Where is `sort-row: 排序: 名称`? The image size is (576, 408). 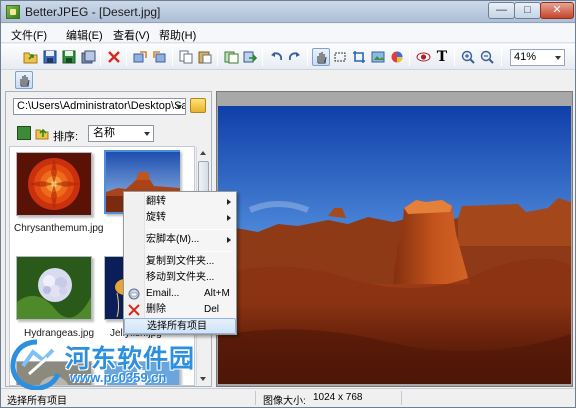 sort-row: 排序: 名称 is located at coordinates (108, 134).